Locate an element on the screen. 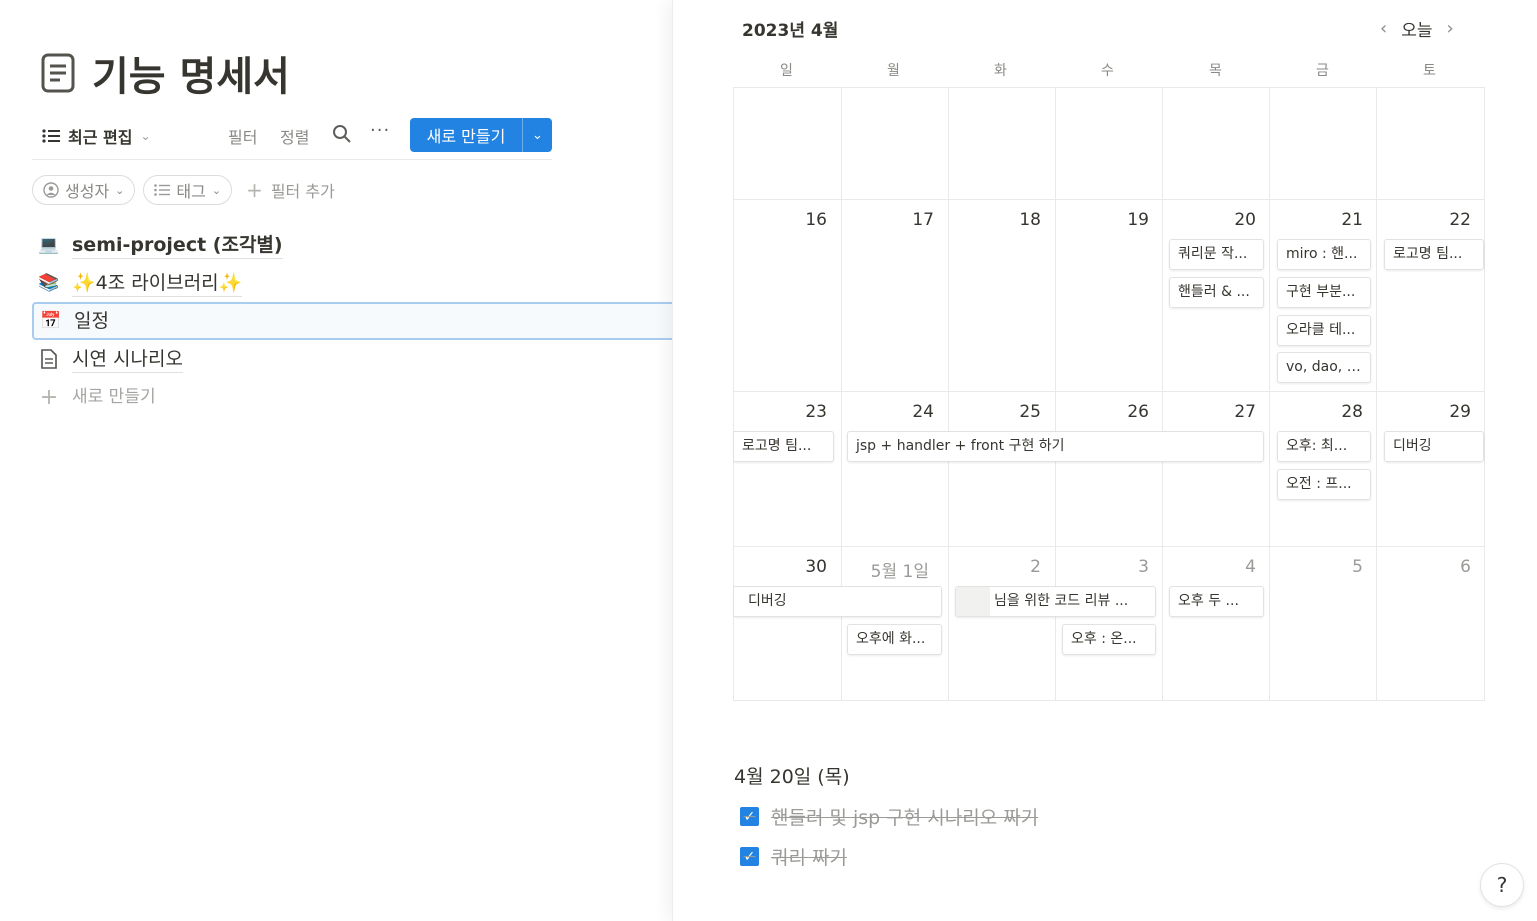 The height and width of the screenshot is (921, 1537). day-number: 5월 1일 is located at coordinates (879, 569).